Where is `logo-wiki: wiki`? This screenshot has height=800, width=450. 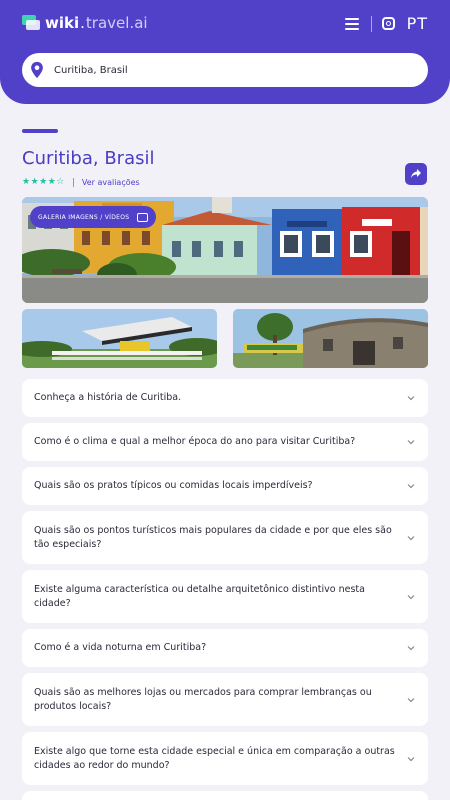
logo-wiki: wiki is located at coordinates (62, 23).